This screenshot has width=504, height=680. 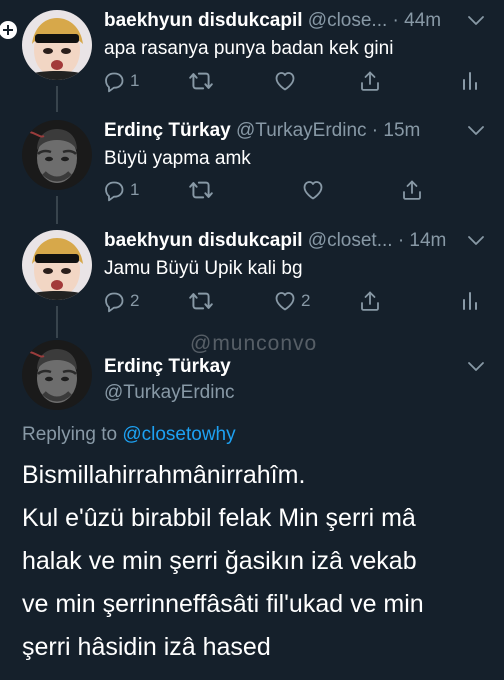 I want to click on main-handle: @TurkayErdinc, so click(x=169, y=394).